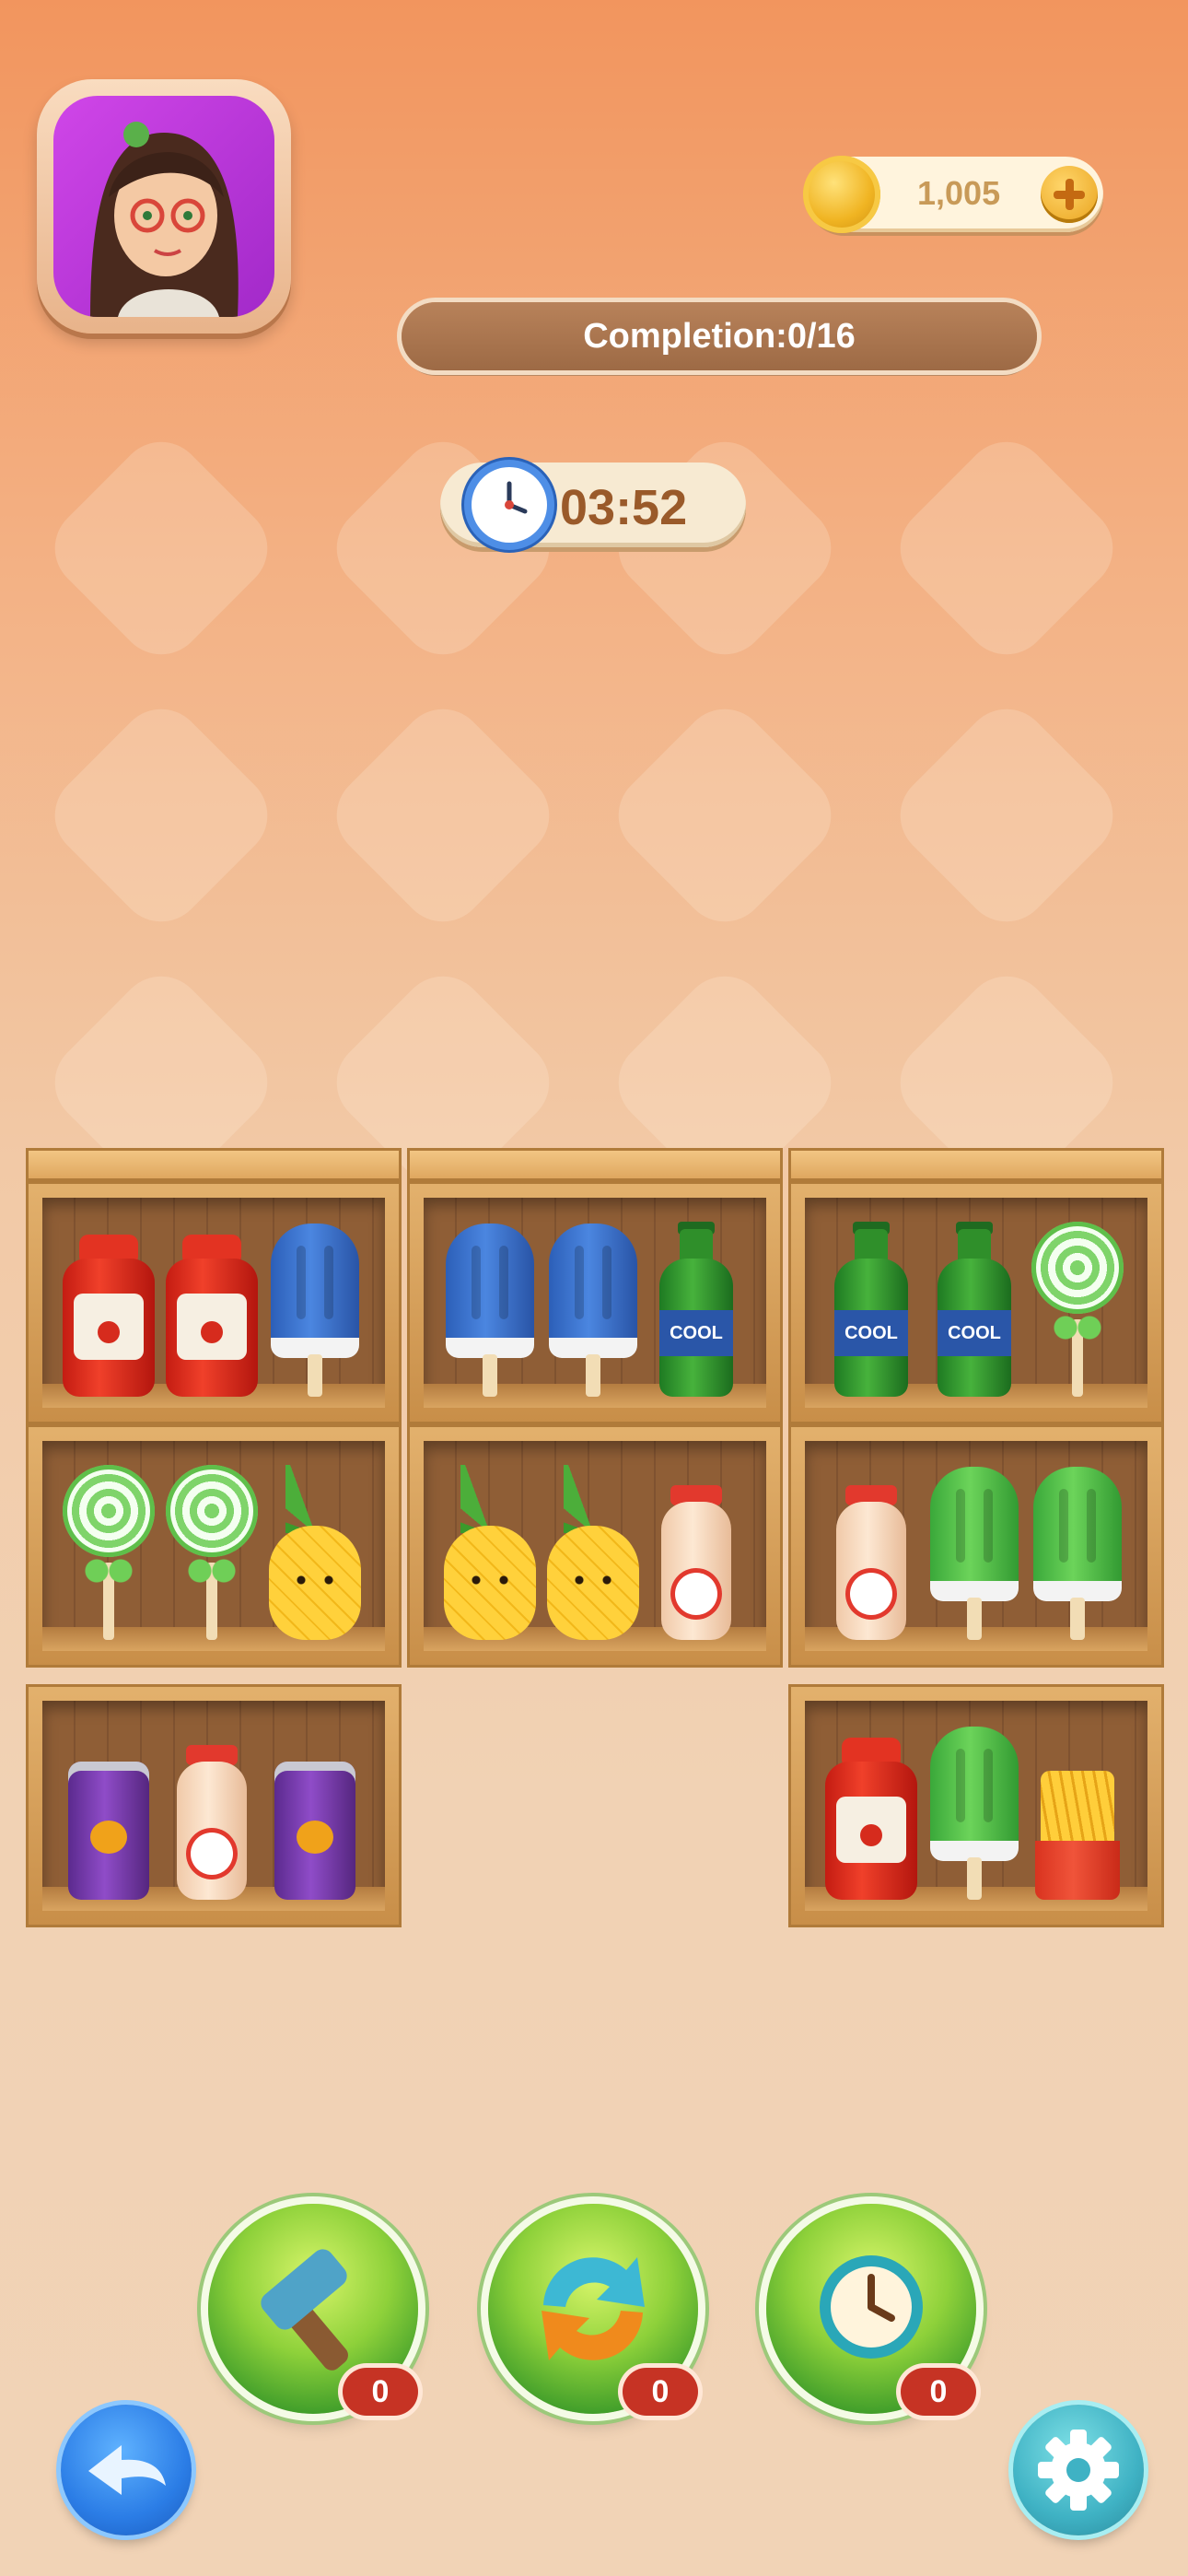  I want to click on settings-button, so click(1078, 2470).